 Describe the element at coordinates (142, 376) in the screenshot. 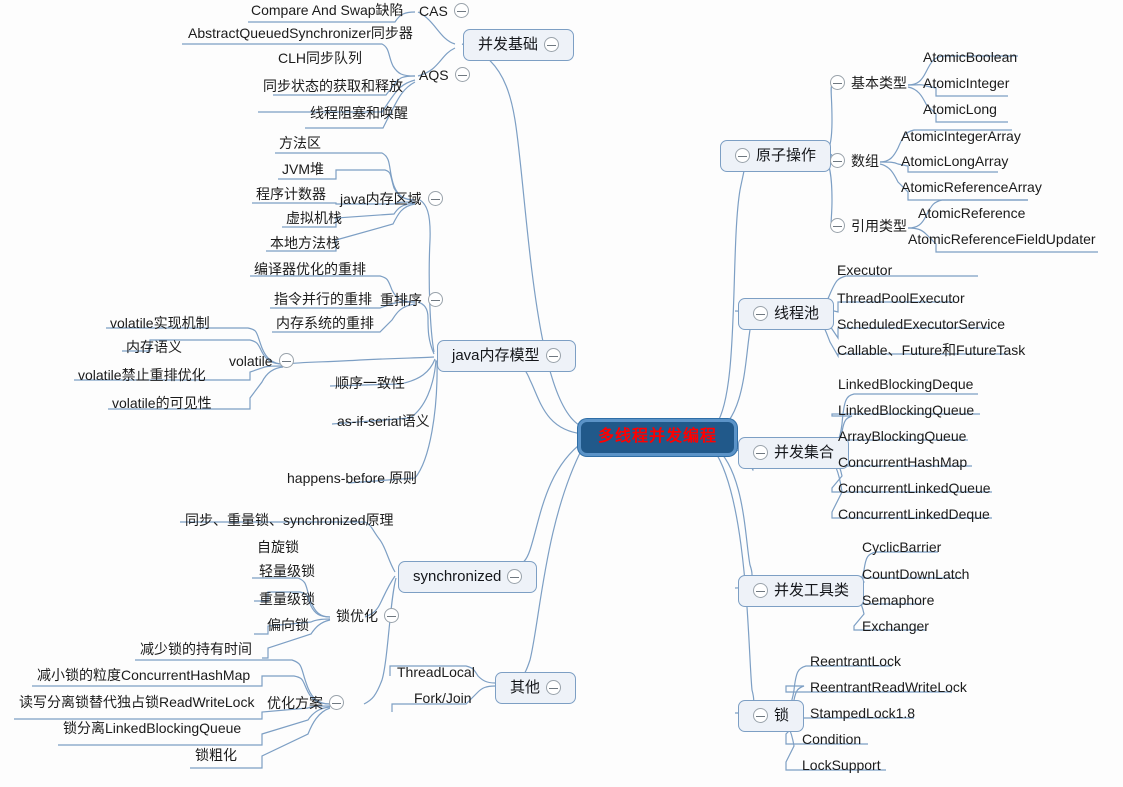

I see `node-volatile-child-2: volatile禁止重排优化` at that location.